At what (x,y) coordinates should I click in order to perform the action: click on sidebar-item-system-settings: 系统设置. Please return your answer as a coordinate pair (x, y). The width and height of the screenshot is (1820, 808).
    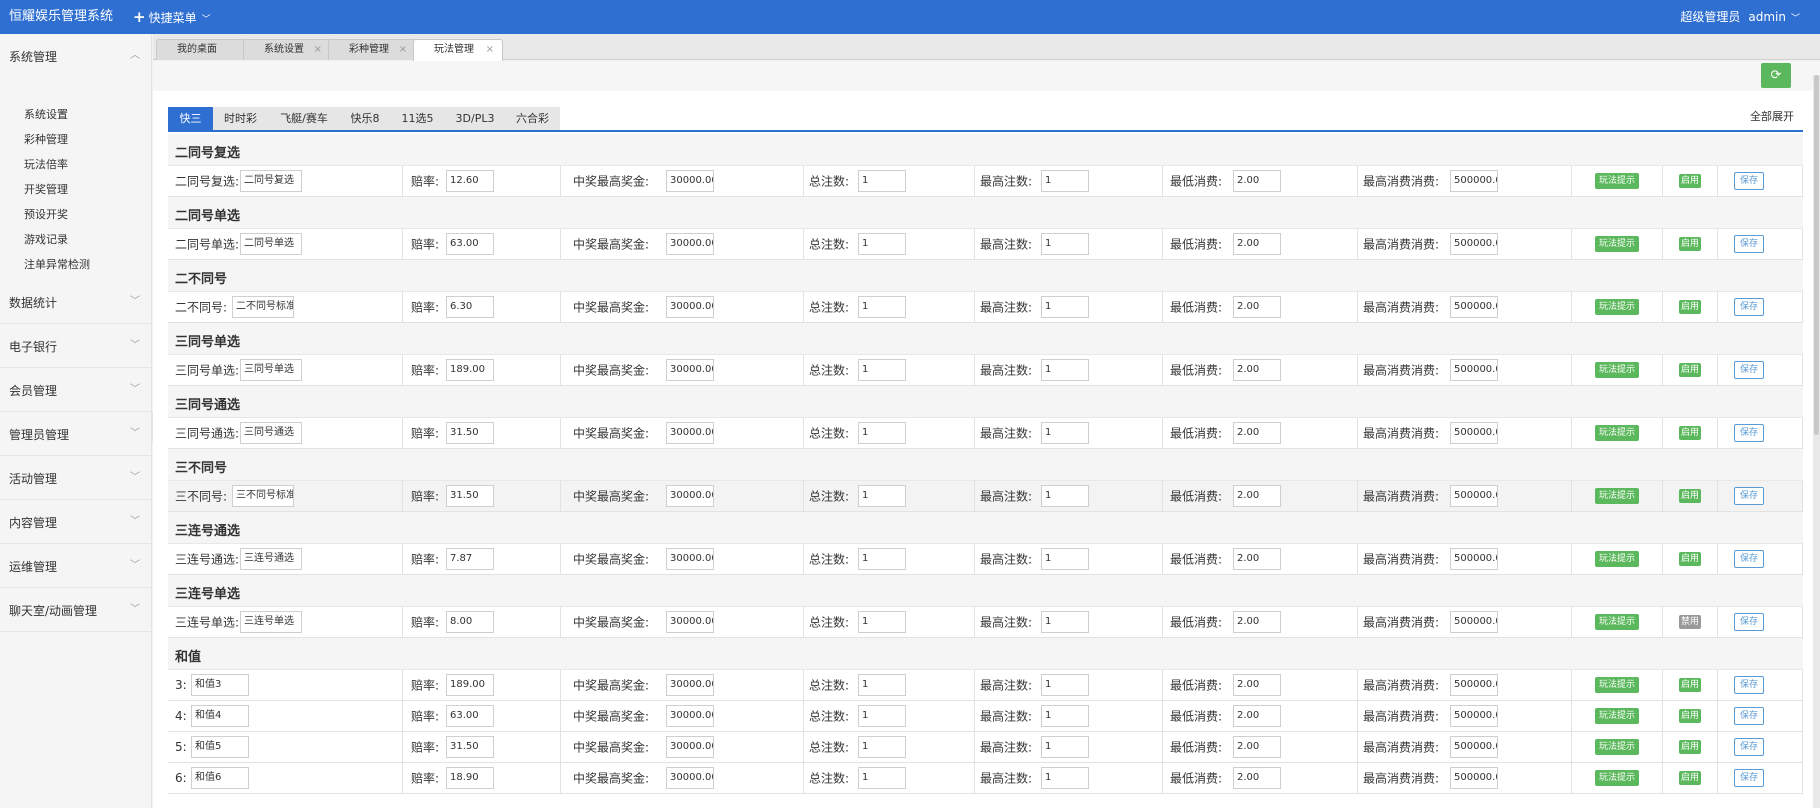
    Looking at the image, I should click on (76, 114).